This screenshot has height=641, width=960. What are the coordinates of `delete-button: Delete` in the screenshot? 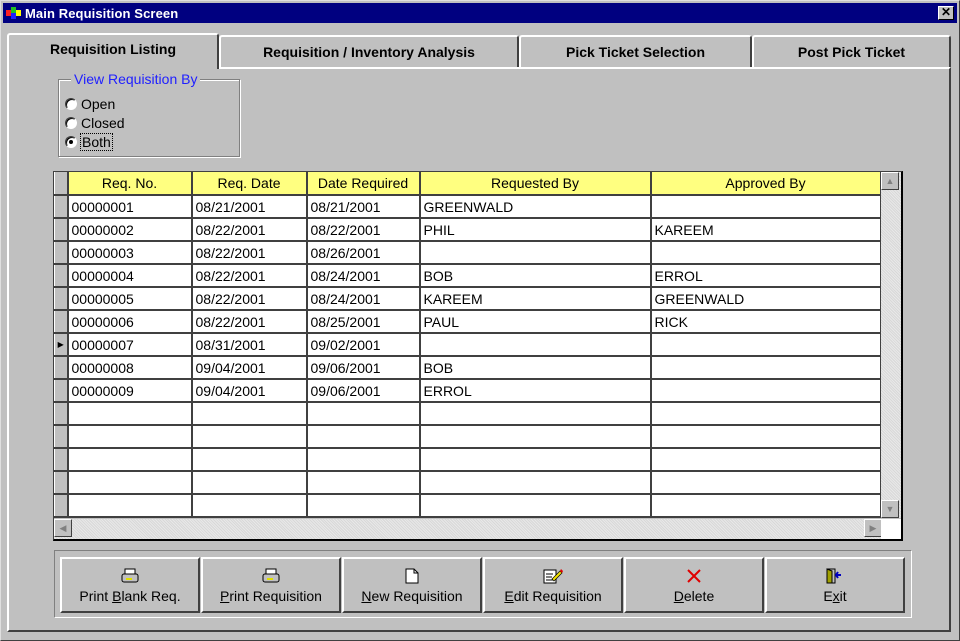 It's located at (694, 585).